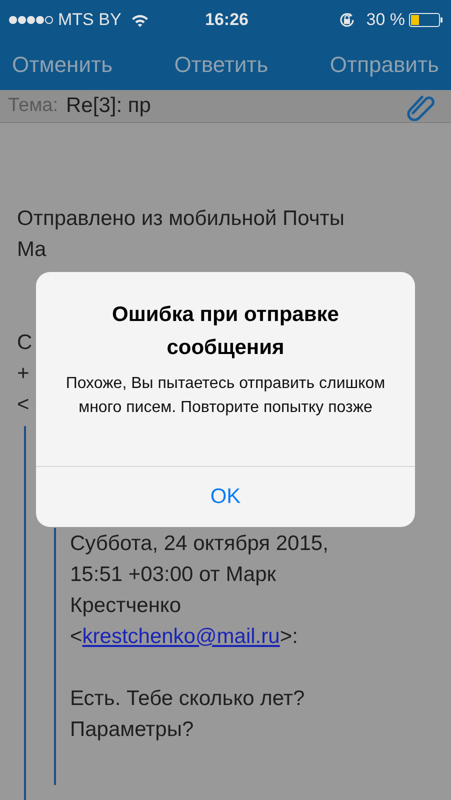 The height and width of the screenshot is (800, 451). Describe the element at coordinates (426, 20) in the screenshot. I see `battery-icon` at that location.